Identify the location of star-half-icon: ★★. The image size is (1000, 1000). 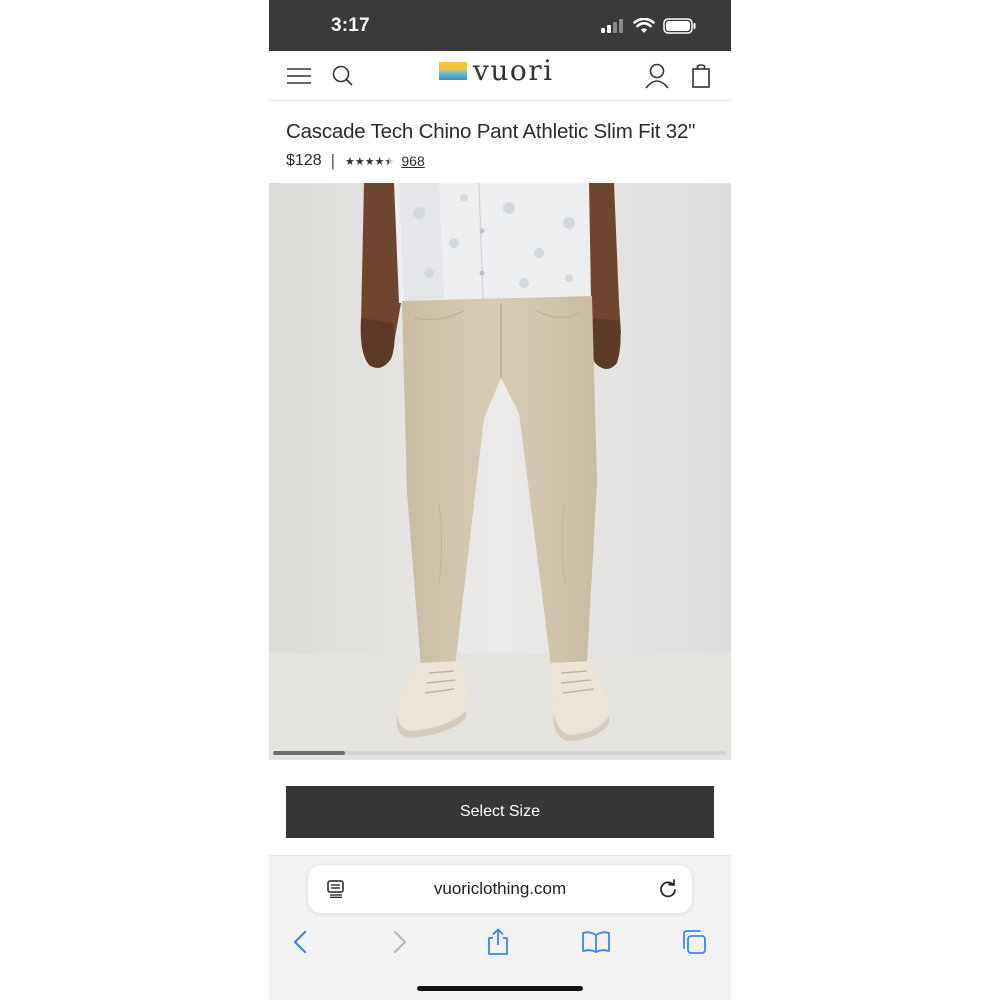
(389, 161).